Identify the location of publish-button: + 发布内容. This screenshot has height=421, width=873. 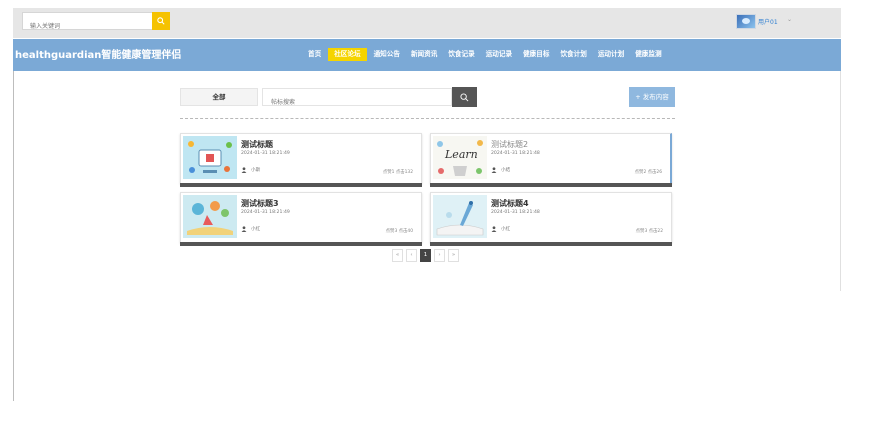
(652, 97).